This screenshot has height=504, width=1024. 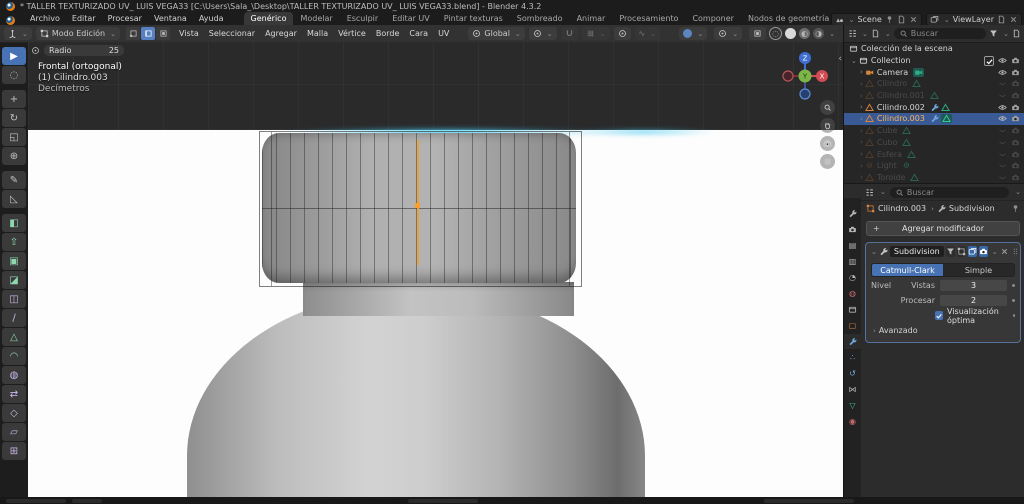 What do you see at coordinates (540, 18) in the screenshot?
I see `workspace-tab-sombreado: Sombreado` at bounding box center [540, 18].